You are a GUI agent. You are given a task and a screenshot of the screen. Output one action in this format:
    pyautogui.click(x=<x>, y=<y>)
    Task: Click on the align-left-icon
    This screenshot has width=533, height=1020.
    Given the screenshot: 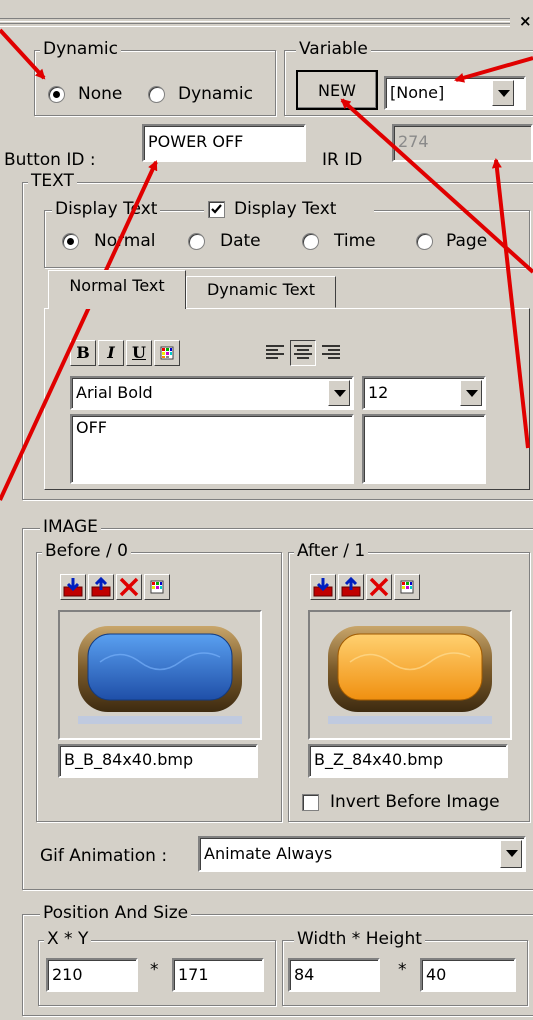 What is the action you would take?
    pyautogui.click(x=275, y=352)
    